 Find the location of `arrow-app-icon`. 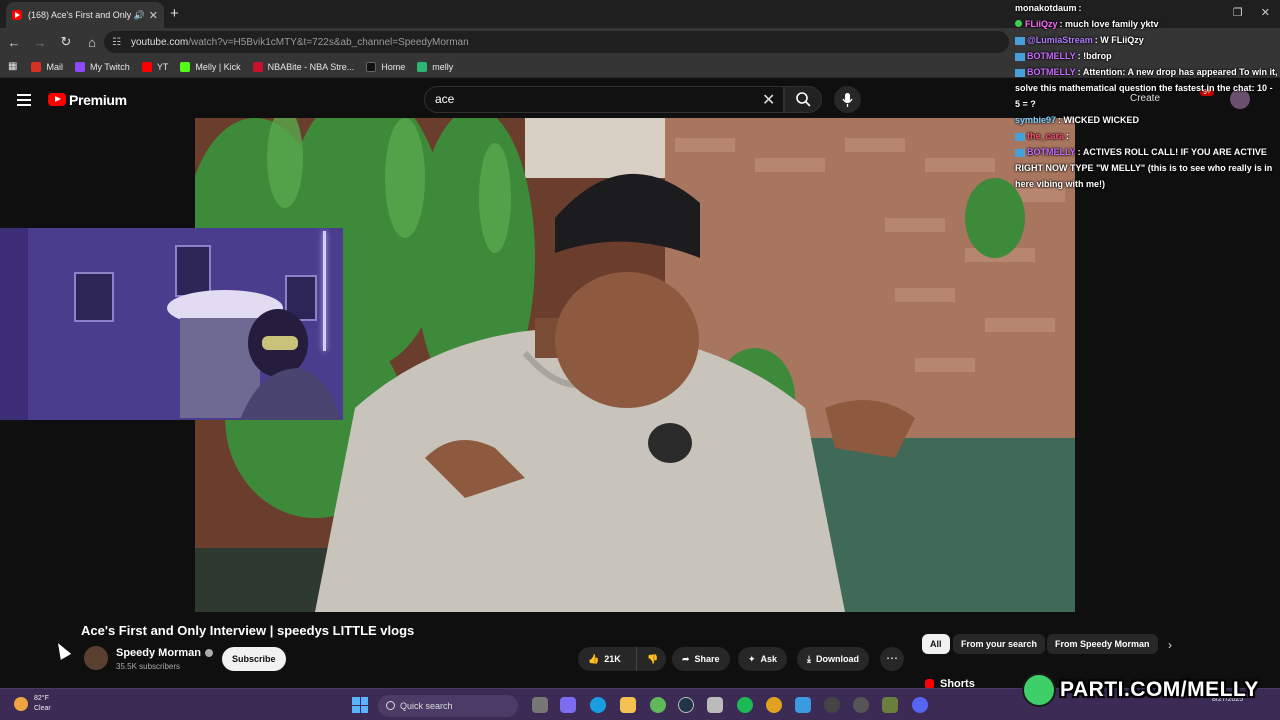

arrow-app-icon is located at coordinates (861, 705).